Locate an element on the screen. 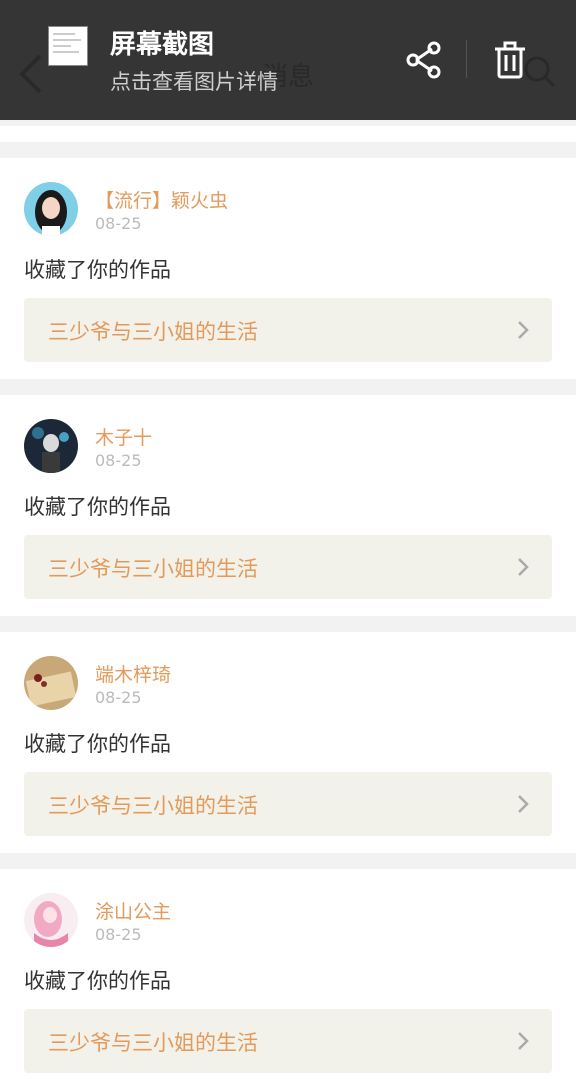 The width and height of the screenshot is (576, 1090). share-icon is located at coordinates (424, 60).